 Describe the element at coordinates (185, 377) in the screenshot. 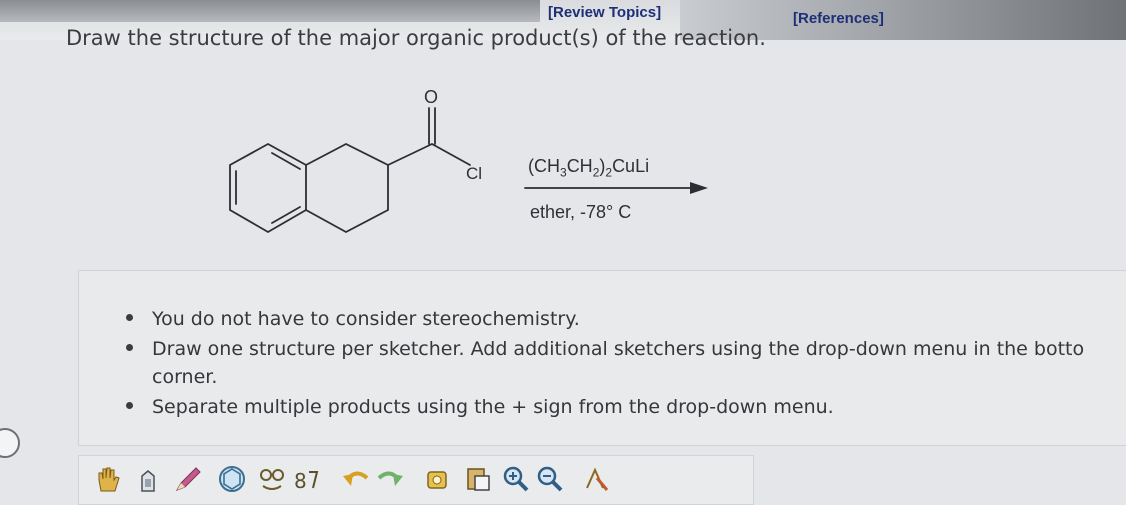

I see `instruction-item-continued: corner.` at that location.